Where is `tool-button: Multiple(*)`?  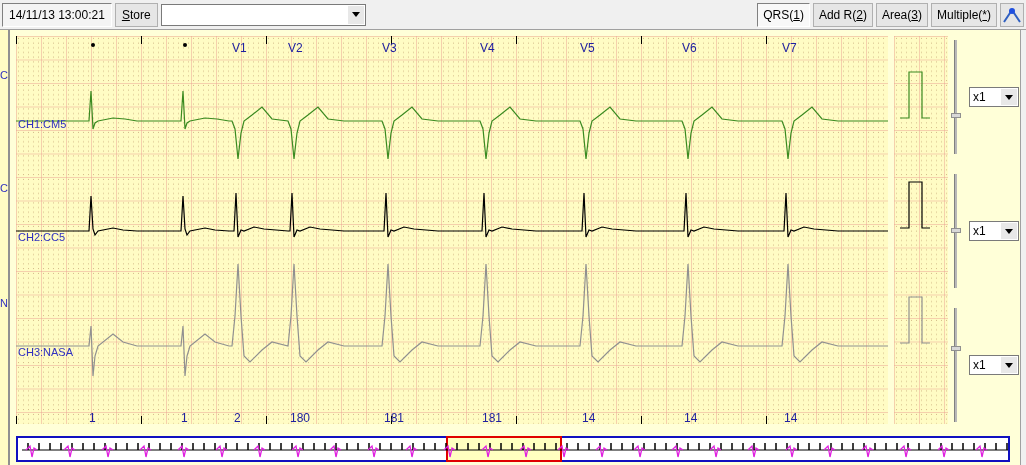
tool-button: Multiple(*) is located at coordinates (963, 14).